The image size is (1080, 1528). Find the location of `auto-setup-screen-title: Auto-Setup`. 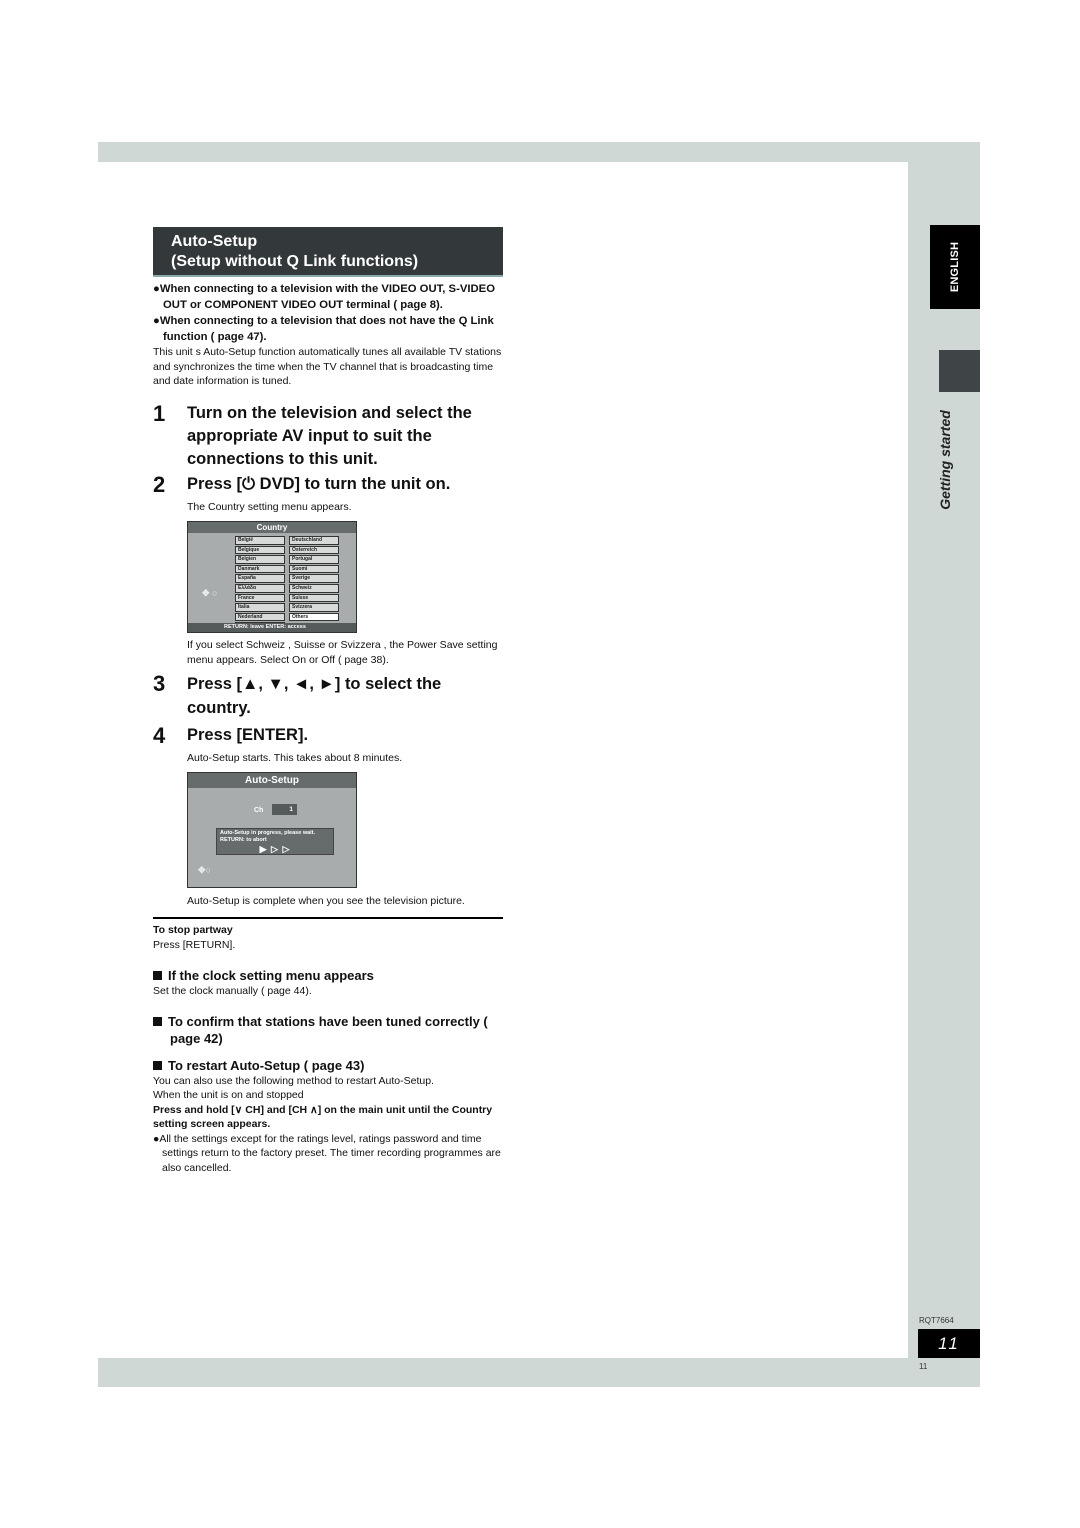

auto-setup-screen-title: Auto-Setup is located at coordinates (272, 780).